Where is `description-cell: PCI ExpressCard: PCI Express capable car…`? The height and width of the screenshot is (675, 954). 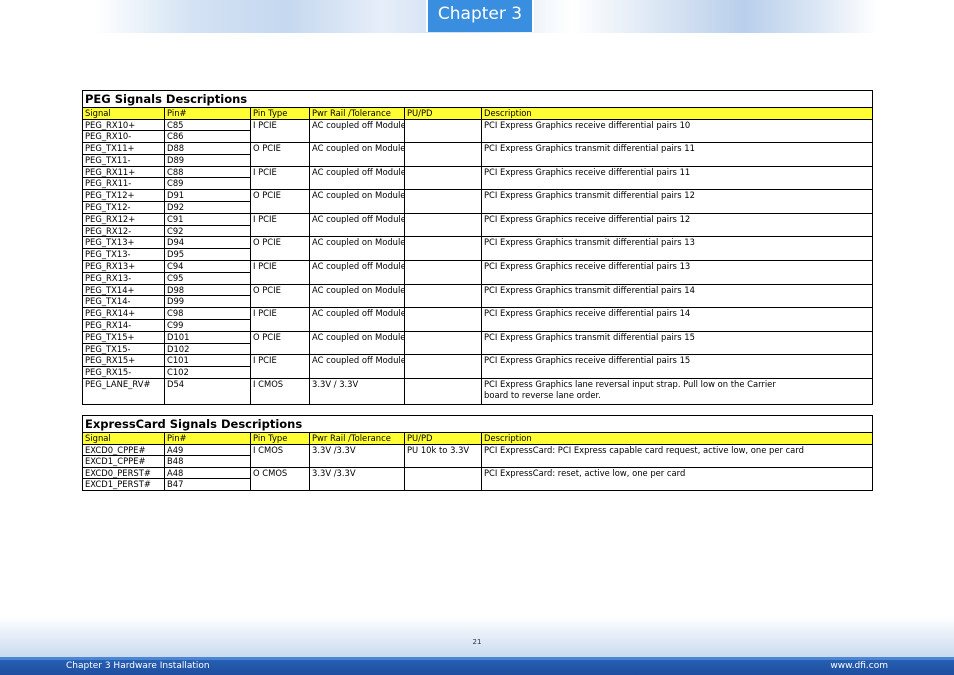 description-cell: PCI ExpressCard: PCI Express capable car… is located at coordinates (677, 455).